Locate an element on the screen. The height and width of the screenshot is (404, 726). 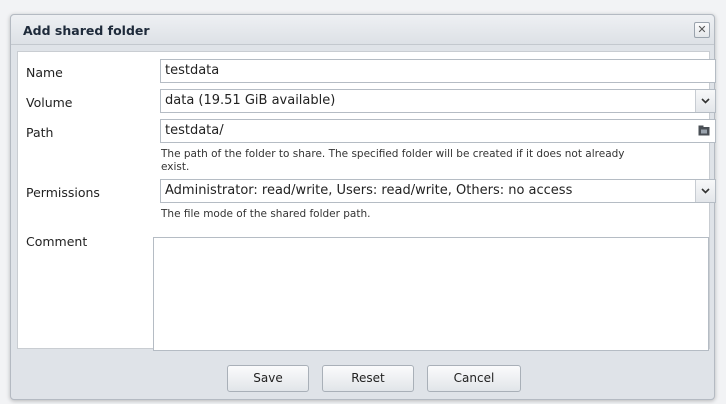
name-input-value: testdata is located at coordinates (192, 70).